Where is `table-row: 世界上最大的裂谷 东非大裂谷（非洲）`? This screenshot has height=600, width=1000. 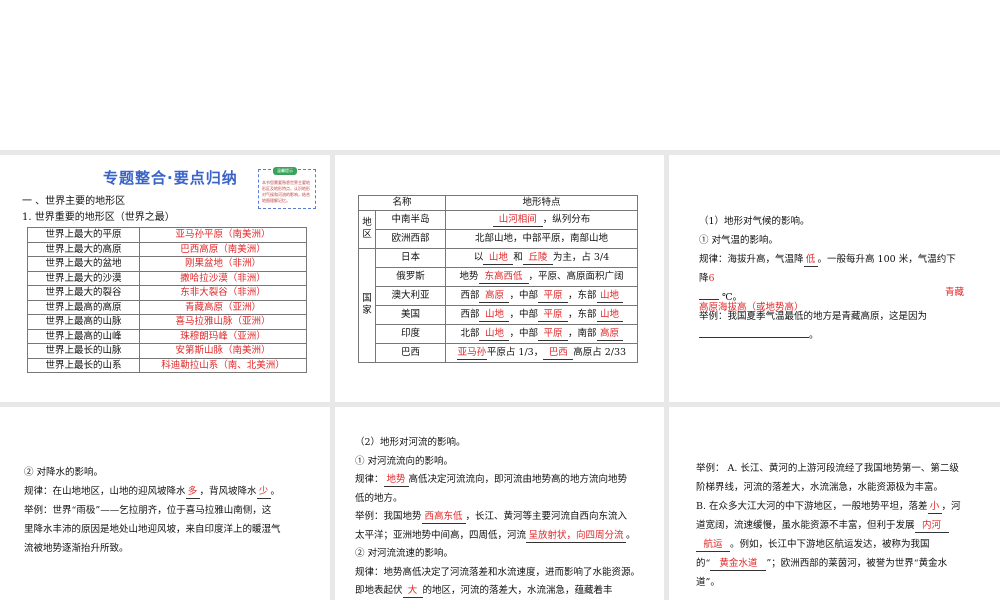
table-row: 世界上最大的裂谷 东非大裂谷（非洲） is located at coordinates (167, 293).